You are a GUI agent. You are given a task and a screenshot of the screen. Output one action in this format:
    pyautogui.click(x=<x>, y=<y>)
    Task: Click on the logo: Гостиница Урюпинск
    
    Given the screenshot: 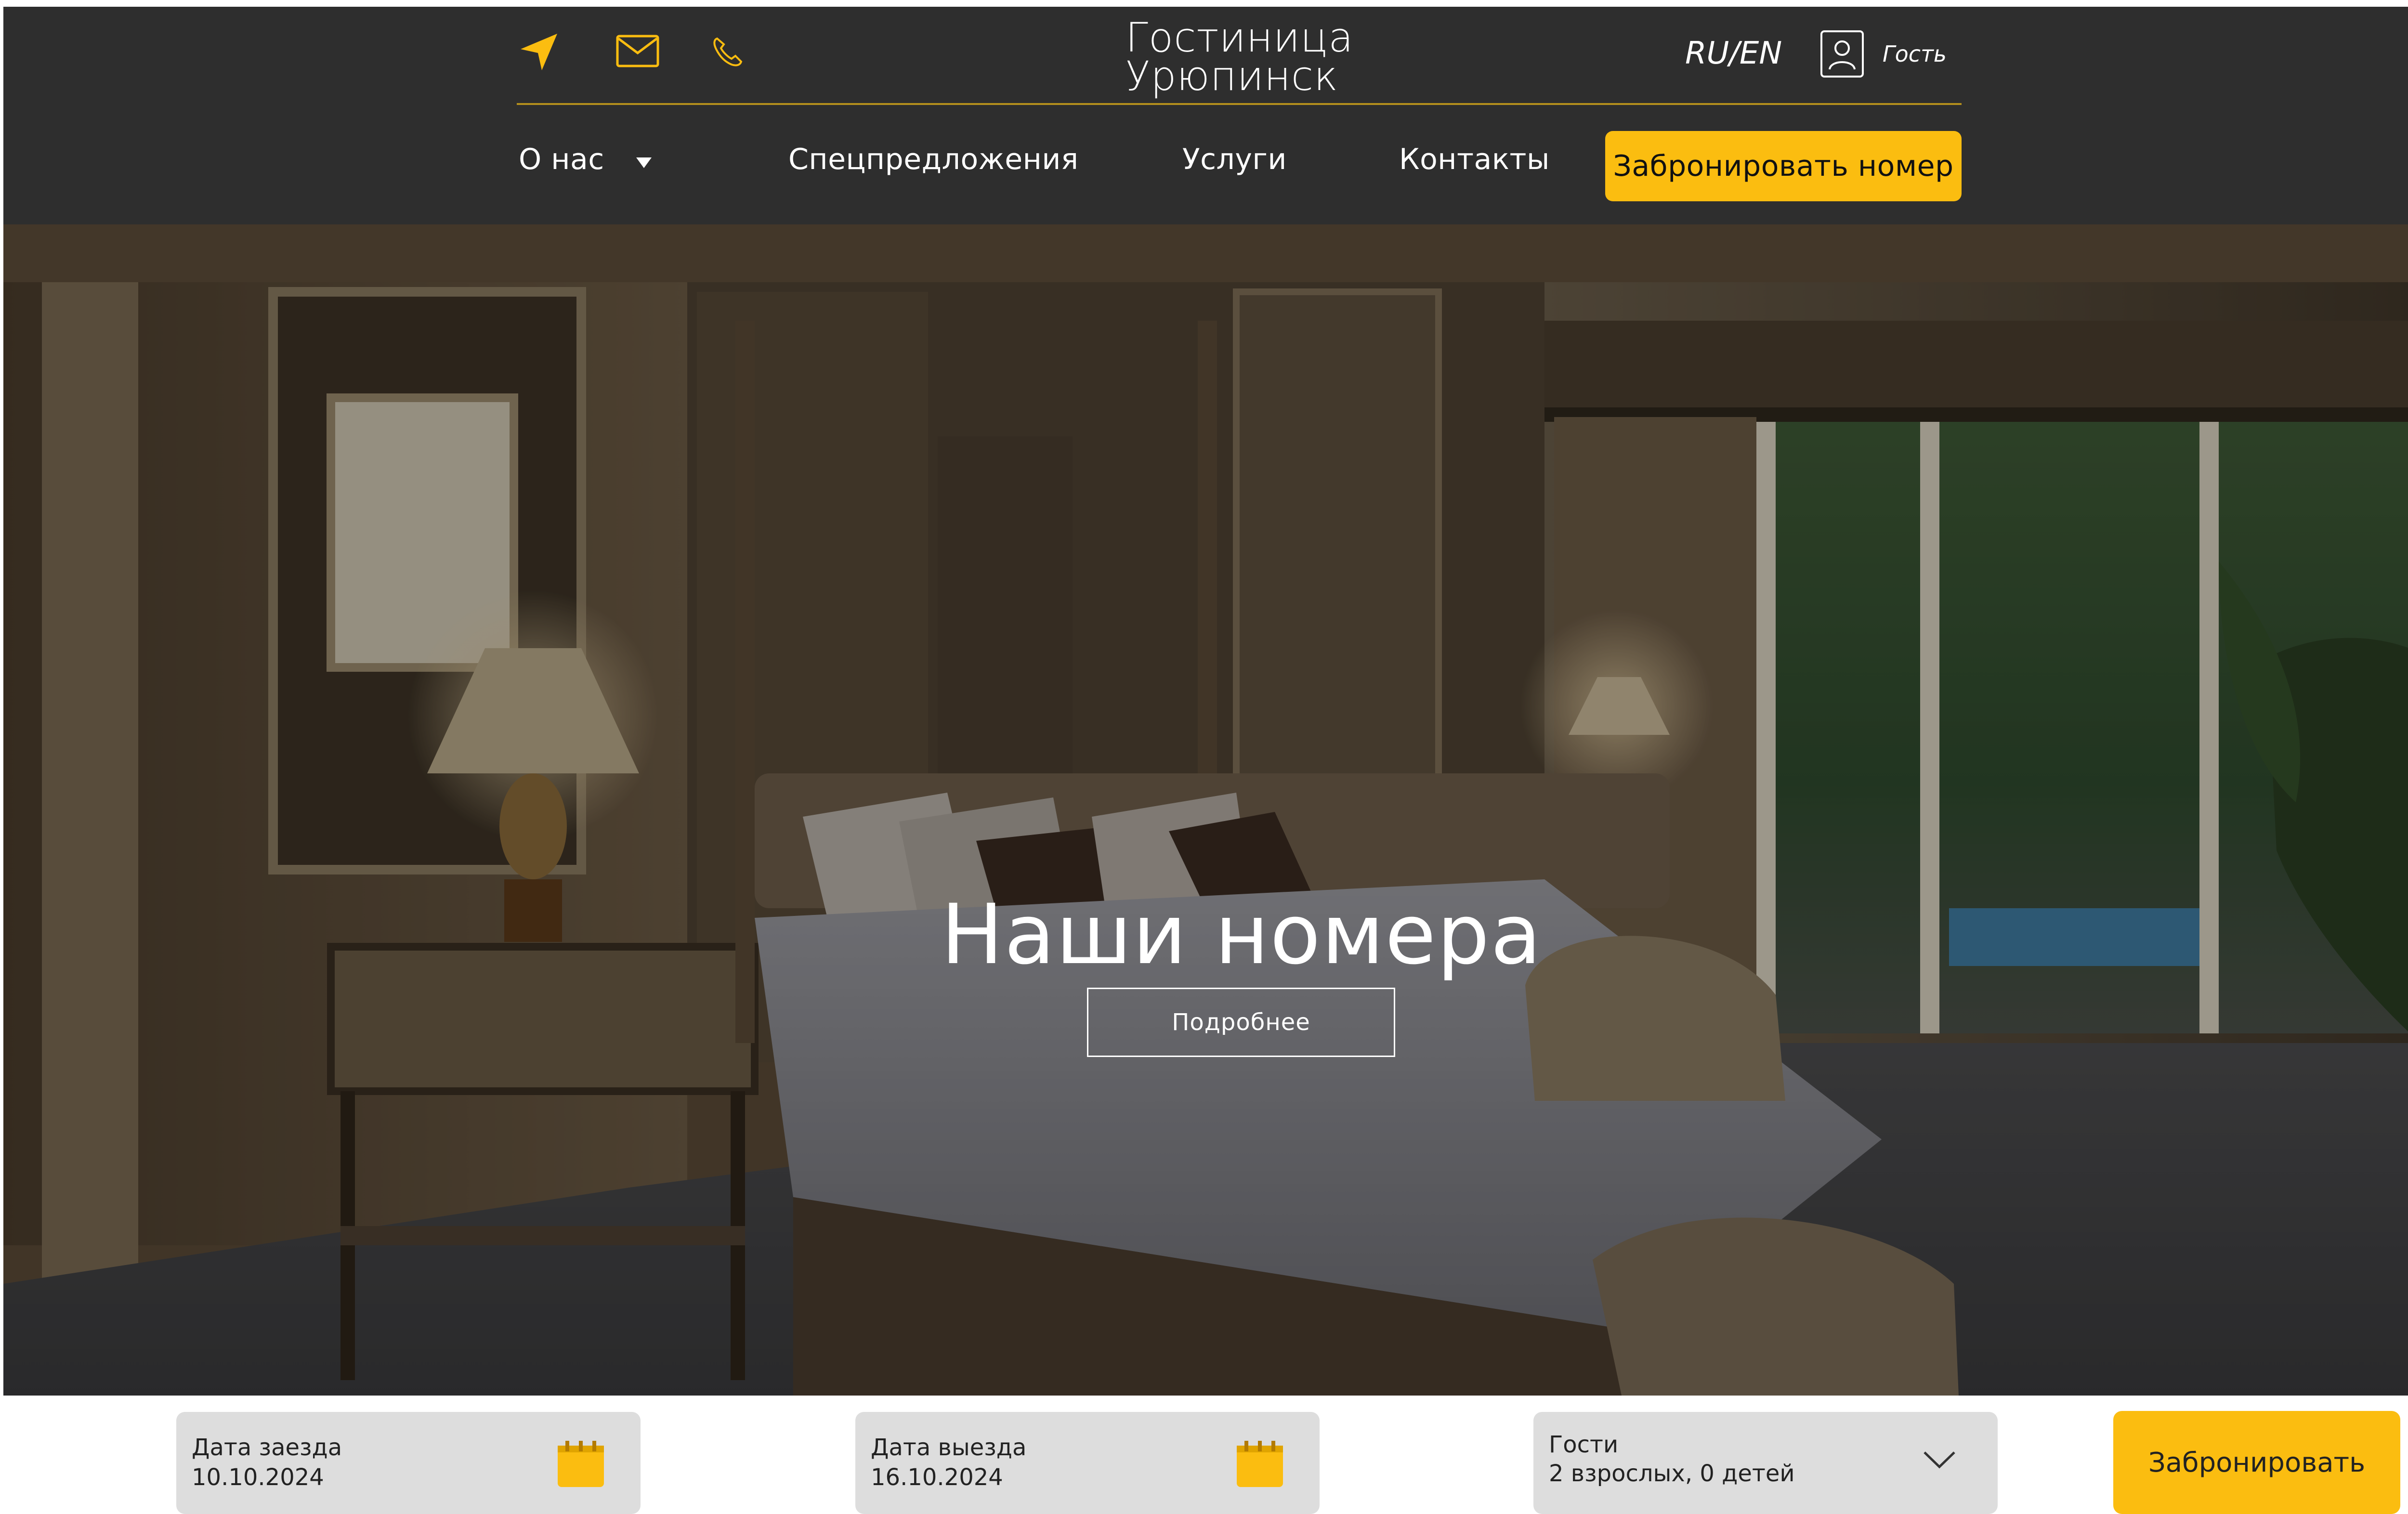 What is the action you would take?
    pyautogui.click(x=1245, y=57)
    